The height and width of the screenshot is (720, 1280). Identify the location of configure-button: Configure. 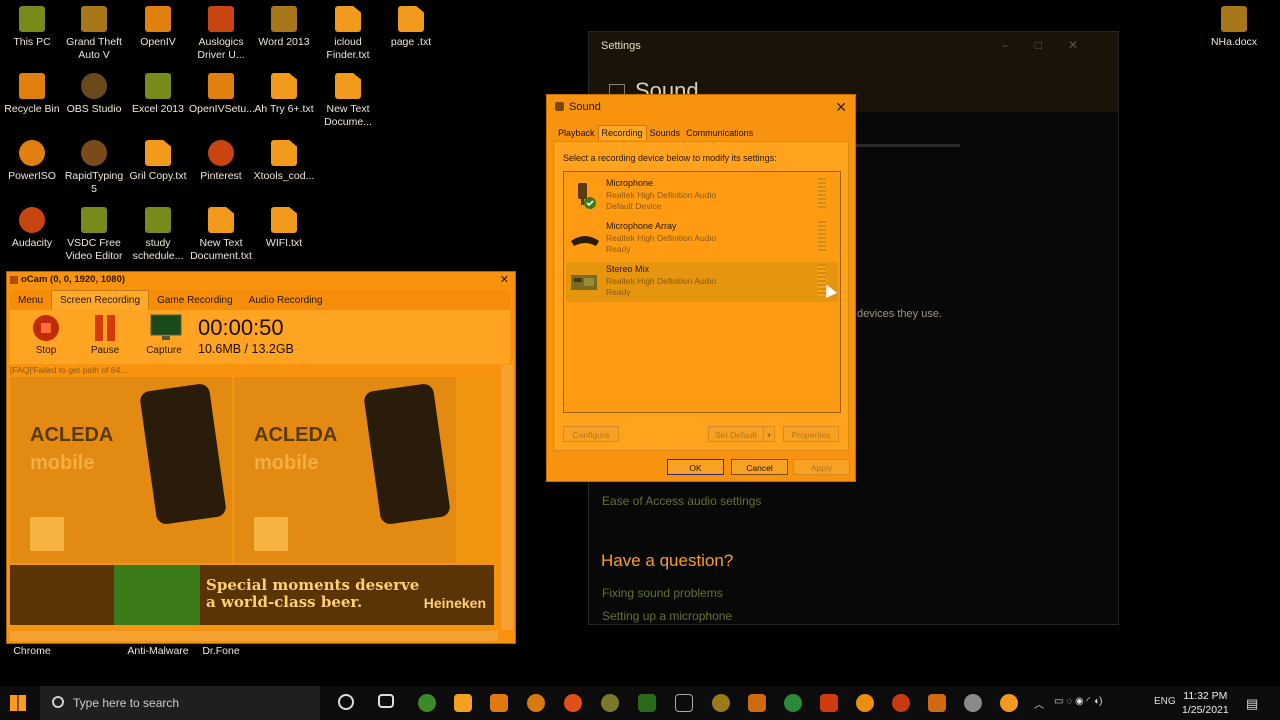
(591, 434).